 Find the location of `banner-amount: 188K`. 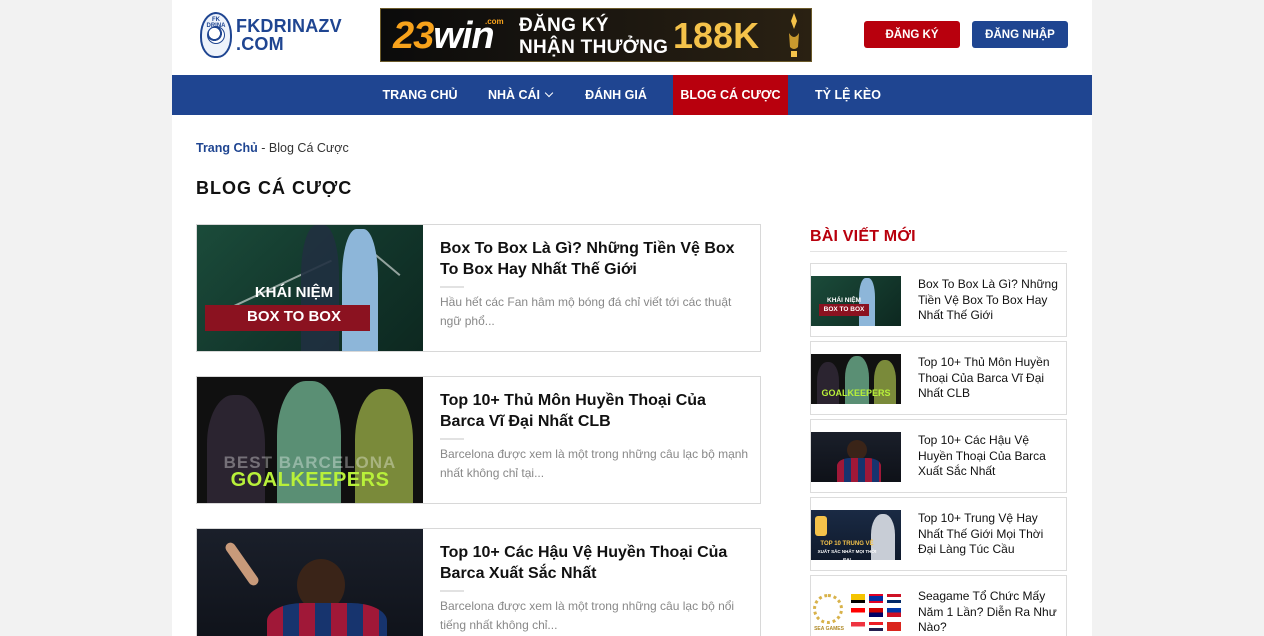

banner-amount: 188K is located at coordinates (716, 35).